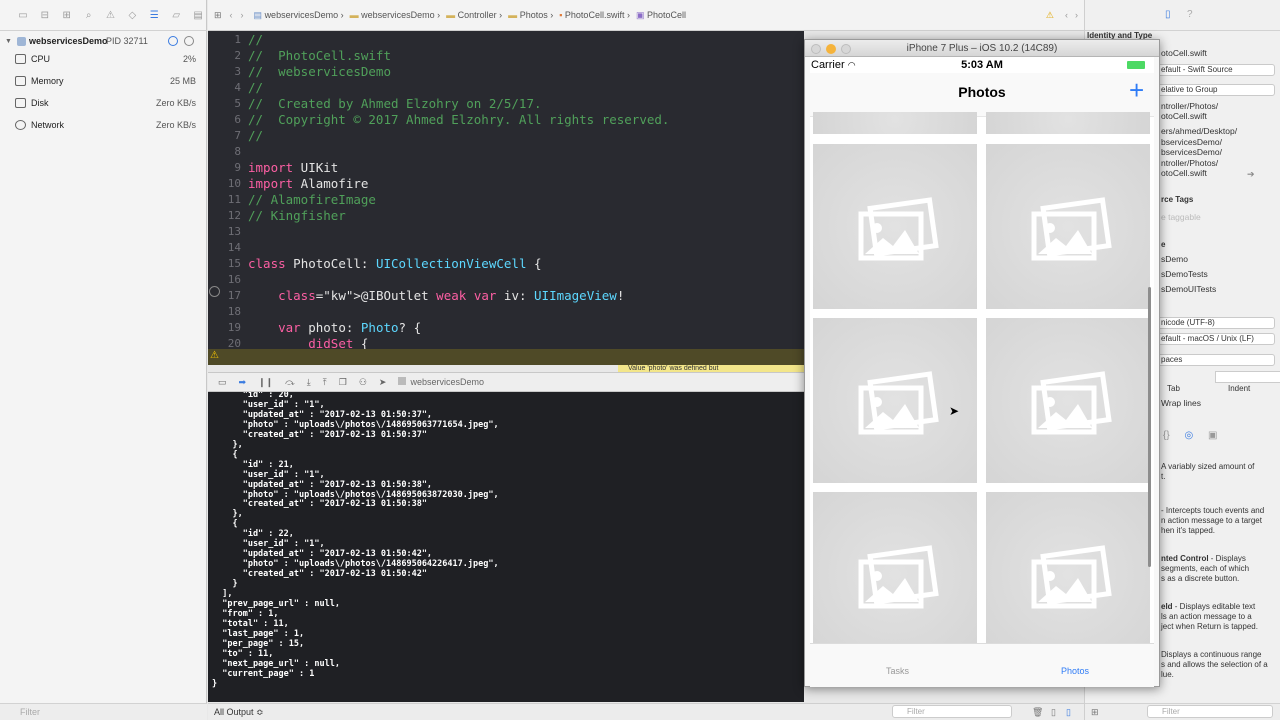 Image resolution: width=1280 pixels, height=720 pixels. I want to click on code-line: // AlamofireImage, so click(312, 200).